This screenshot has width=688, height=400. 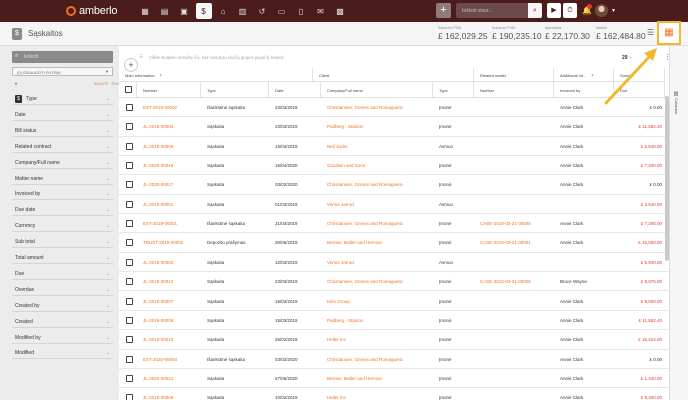 I want to click on user-avatar, so click(x=601, y=10).